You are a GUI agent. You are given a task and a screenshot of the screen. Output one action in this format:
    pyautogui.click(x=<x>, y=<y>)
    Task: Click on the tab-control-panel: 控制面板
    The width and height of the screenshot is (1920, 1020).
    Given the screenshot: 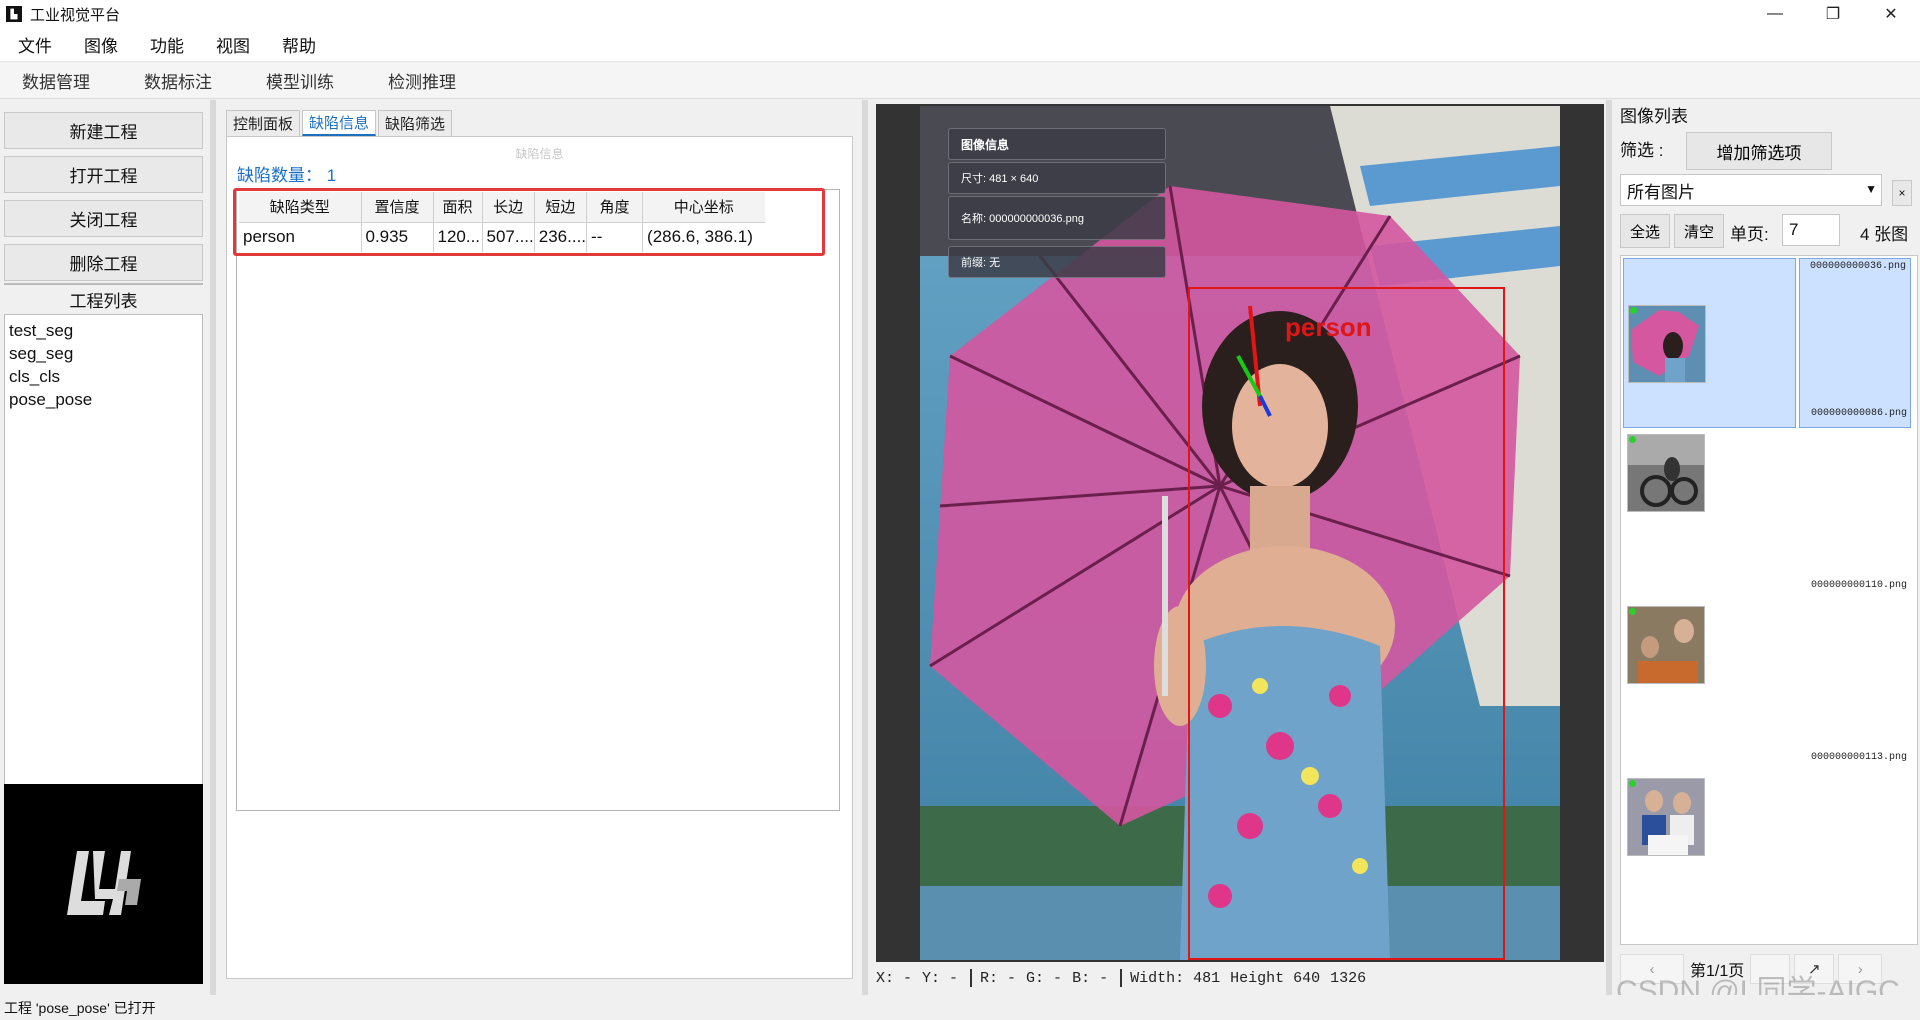 What is the action you would take?
    pyautogui.click(x=263, y=123)
    